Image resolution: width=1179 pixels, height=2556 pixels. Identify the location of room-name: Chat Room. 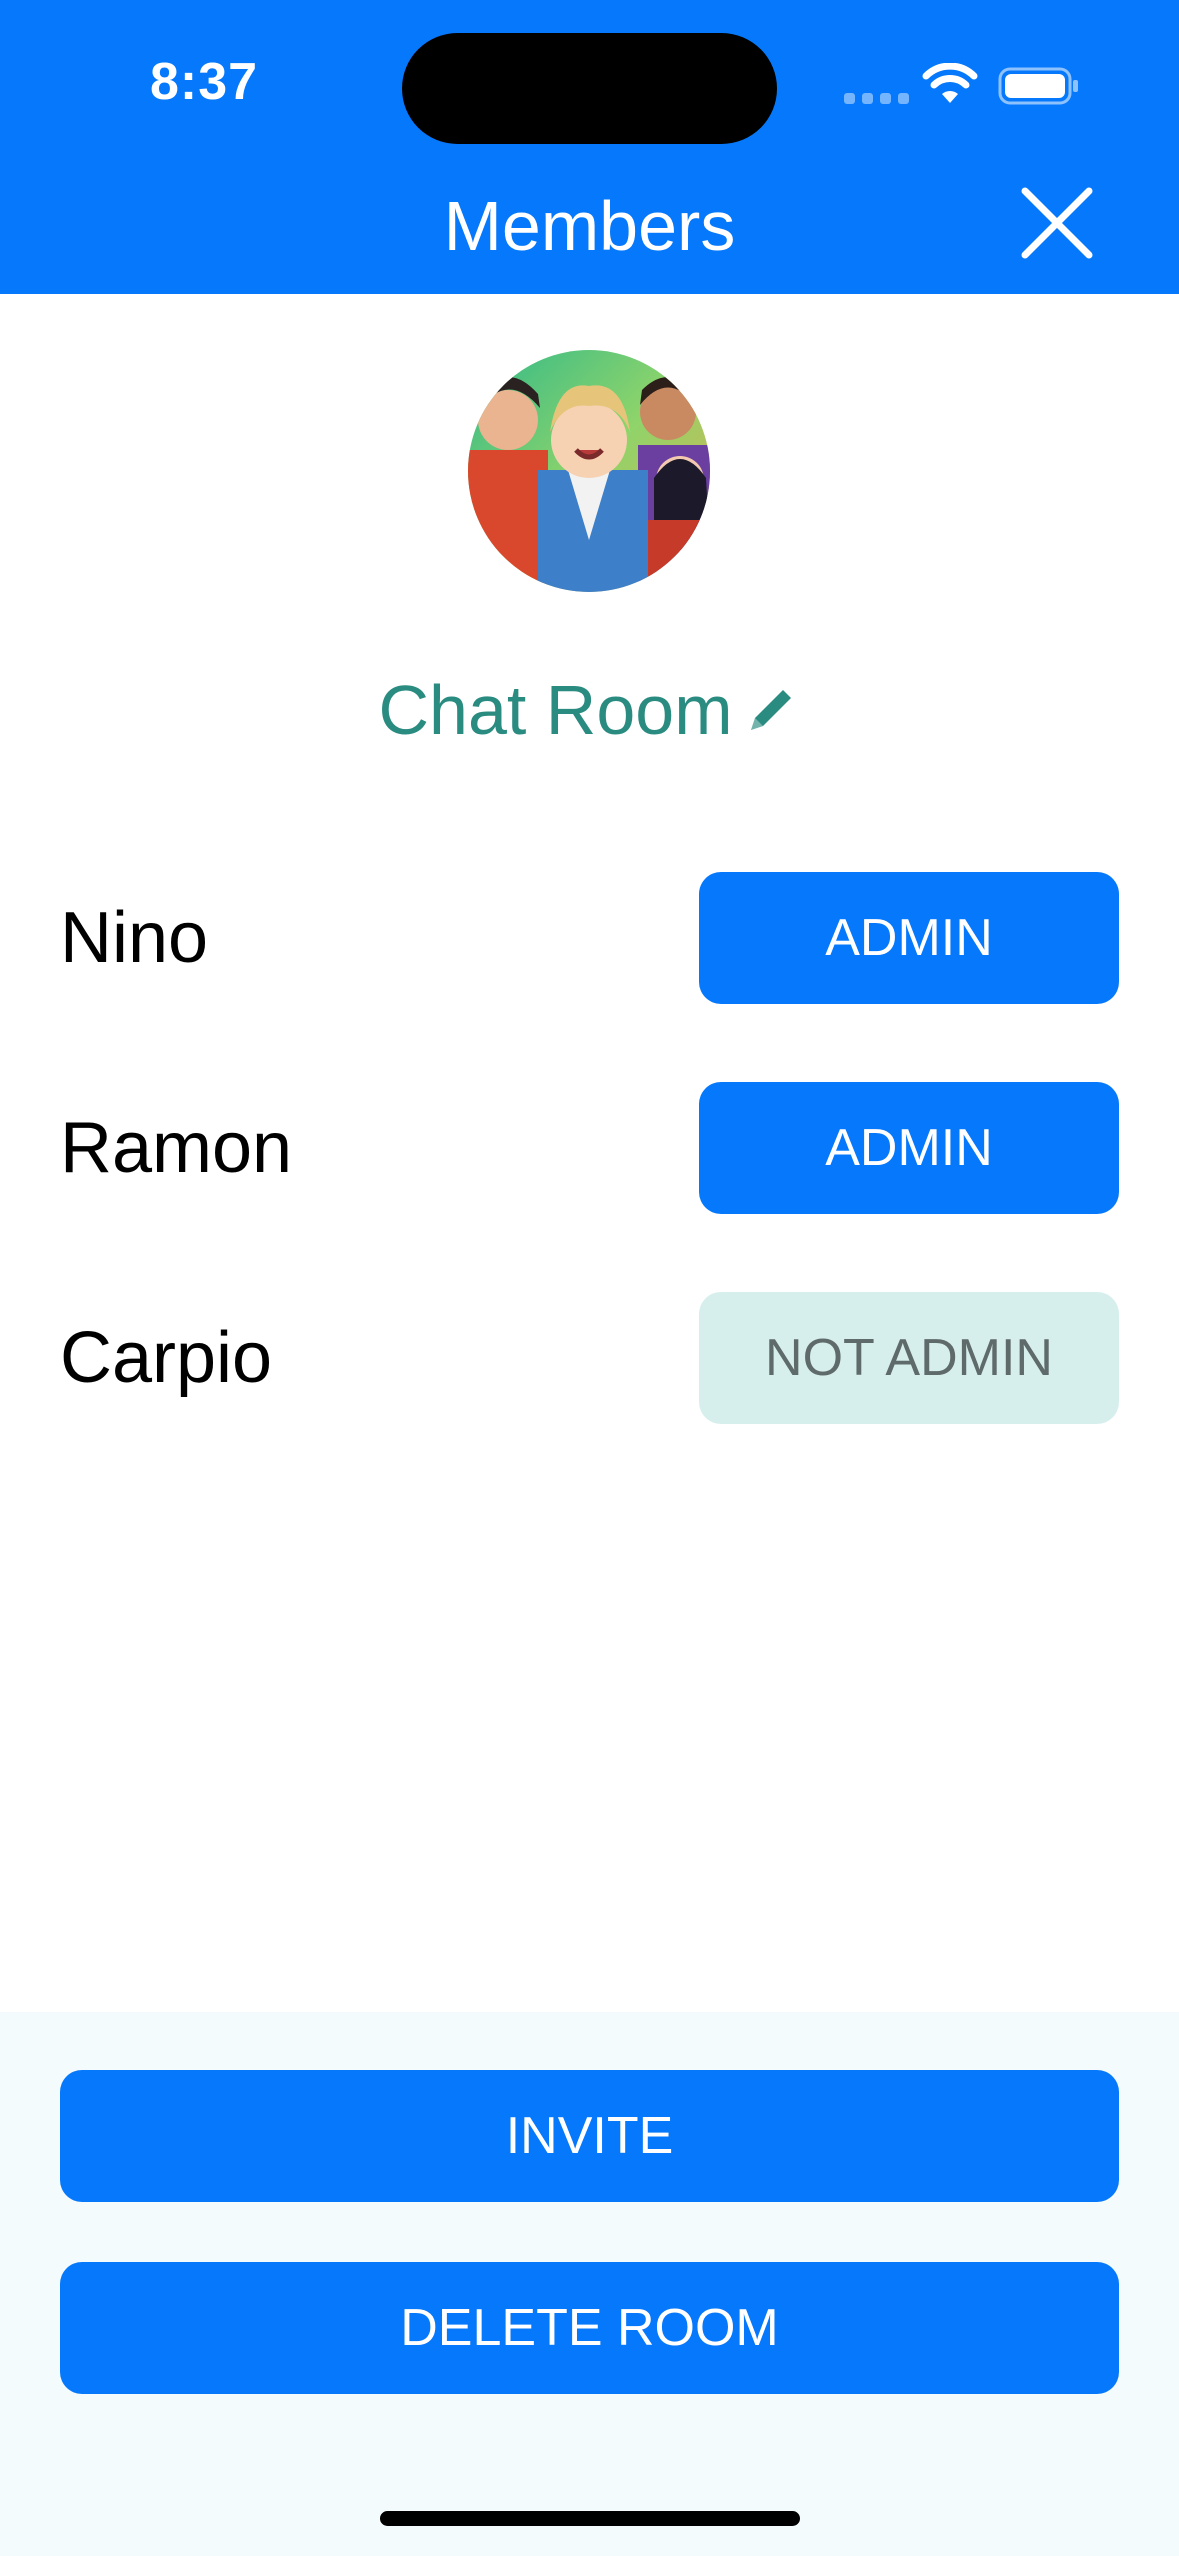
(555, 710).